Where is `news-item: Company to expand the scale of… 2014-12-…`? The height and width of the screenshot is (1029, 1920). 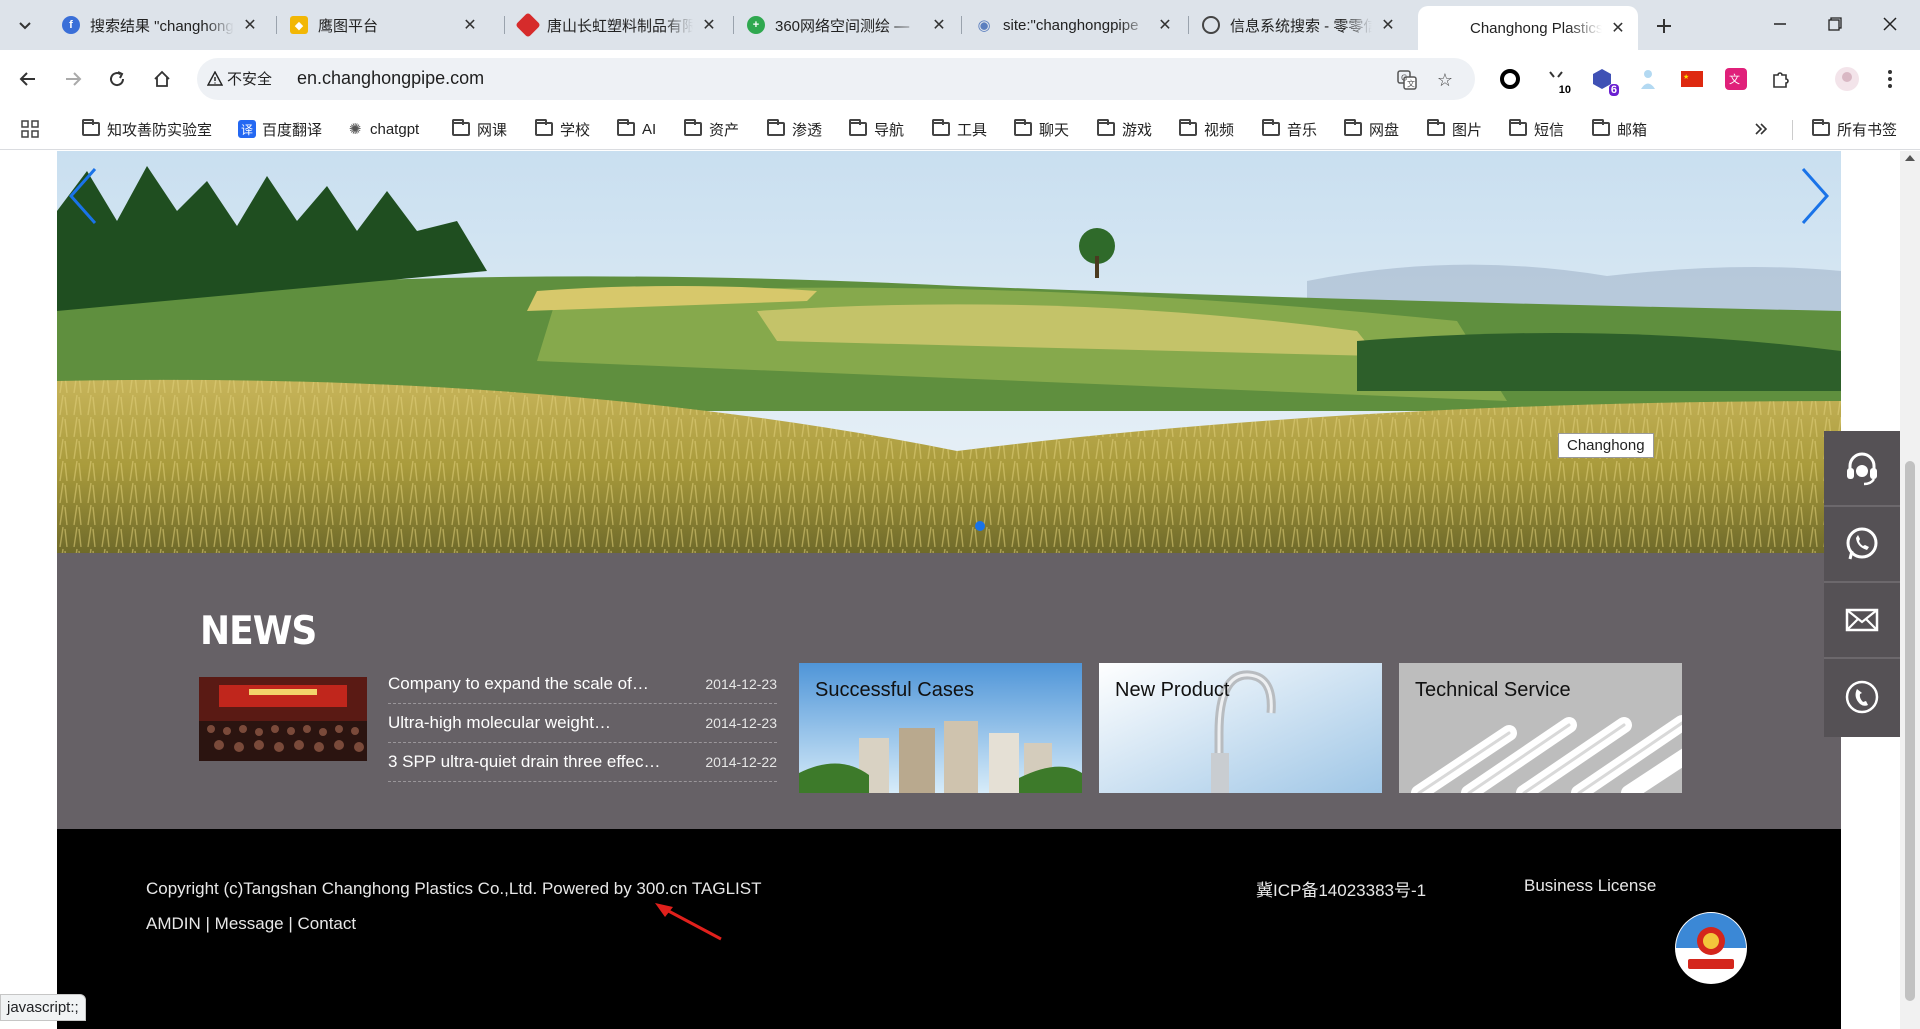
news-item: Company to expand the scale of… 2014-12-… is located at coordinates (582, 684).